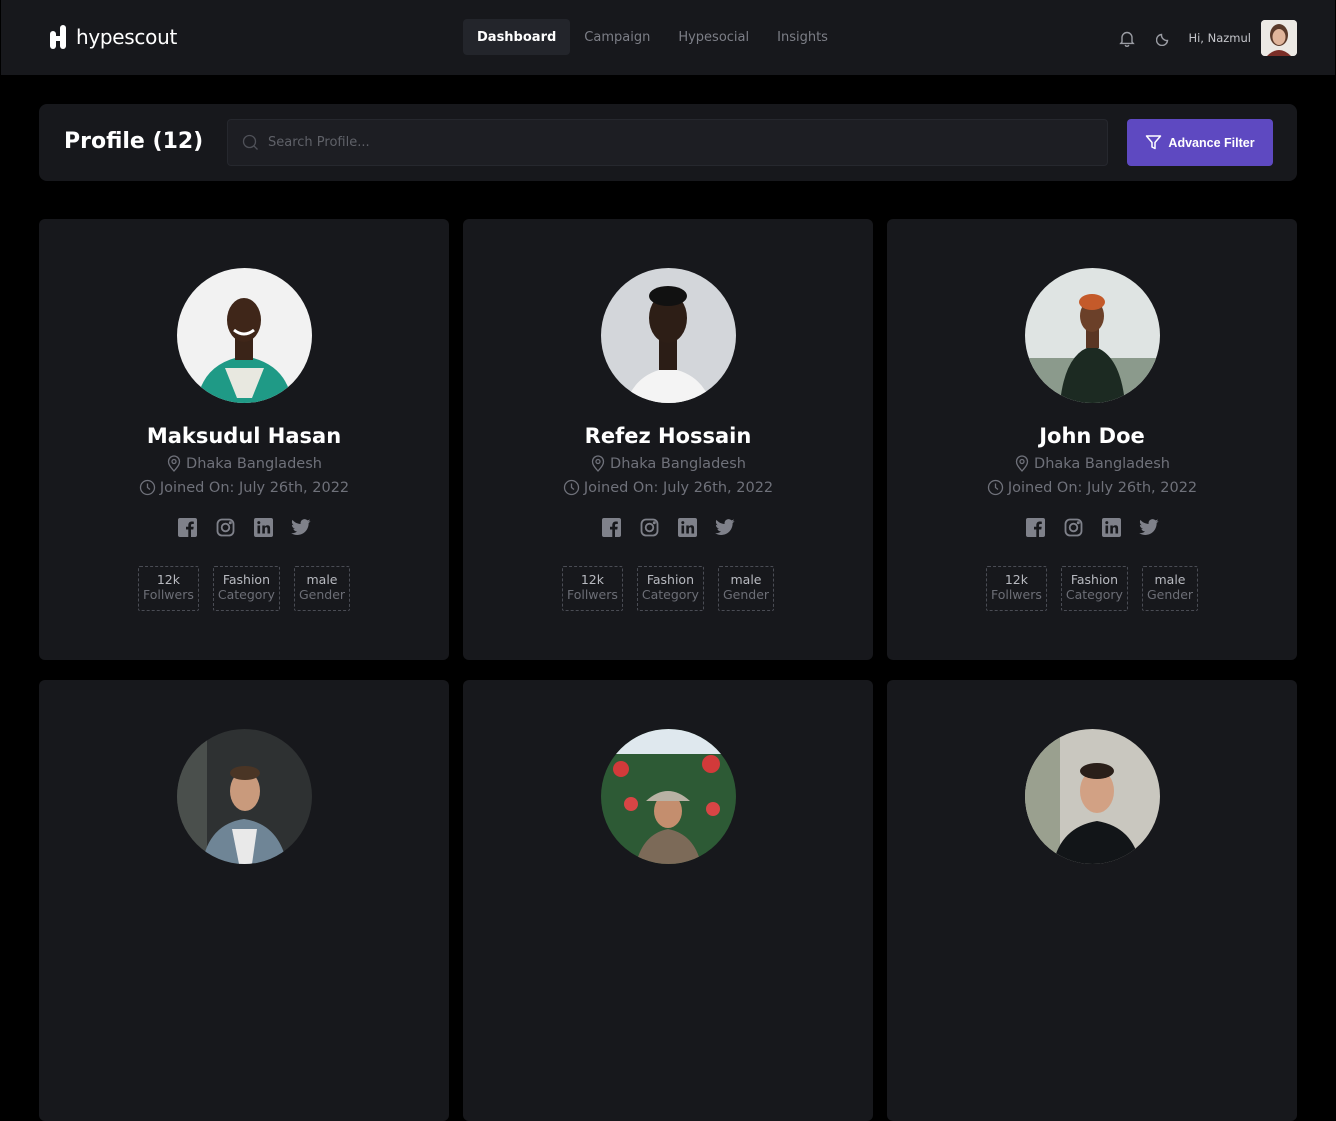 This screenshot has width=1336, height=1121. What do you see at coordinates (126, 37) in the screenshot?
I see `brand-name: hypescout` at bounding box center [126, 37].